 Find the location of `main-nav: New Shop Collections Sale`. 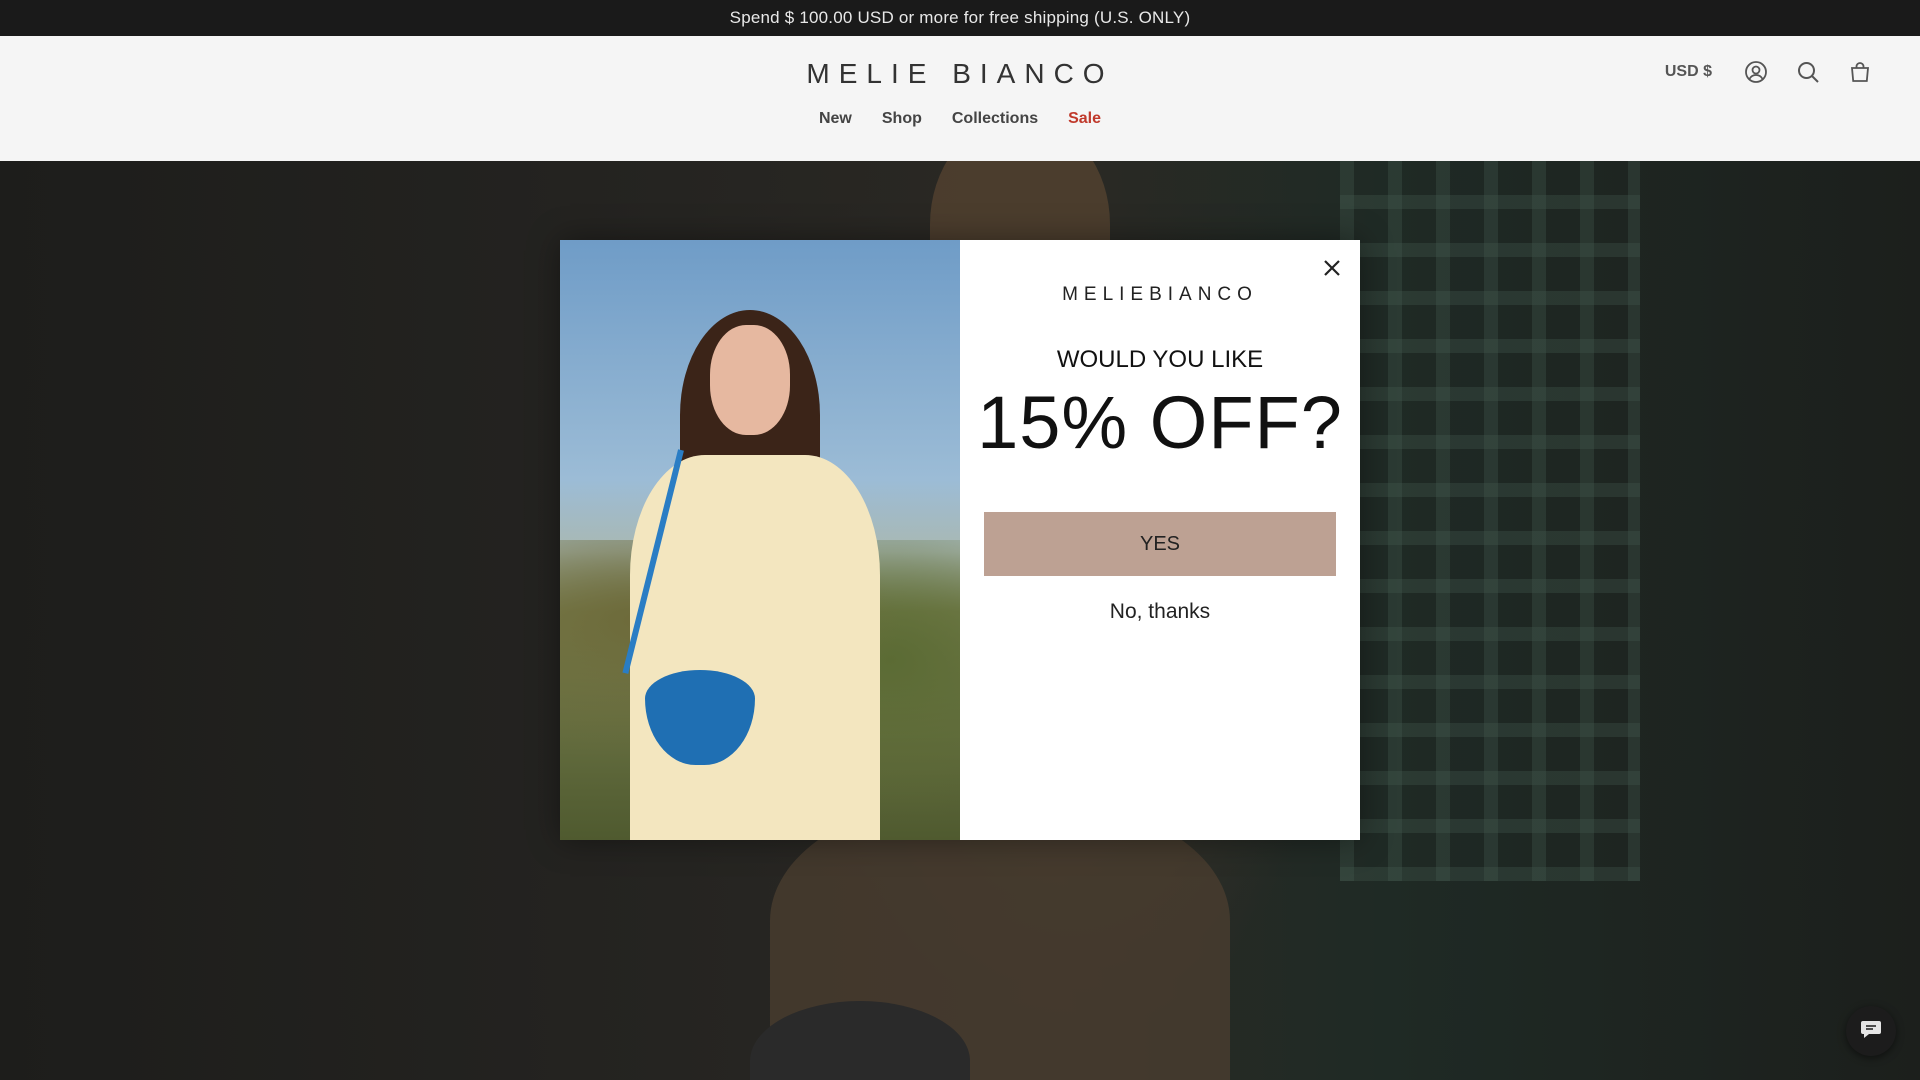

main-nav: New Shop Collections Sale is located at coordinates (960, 119).